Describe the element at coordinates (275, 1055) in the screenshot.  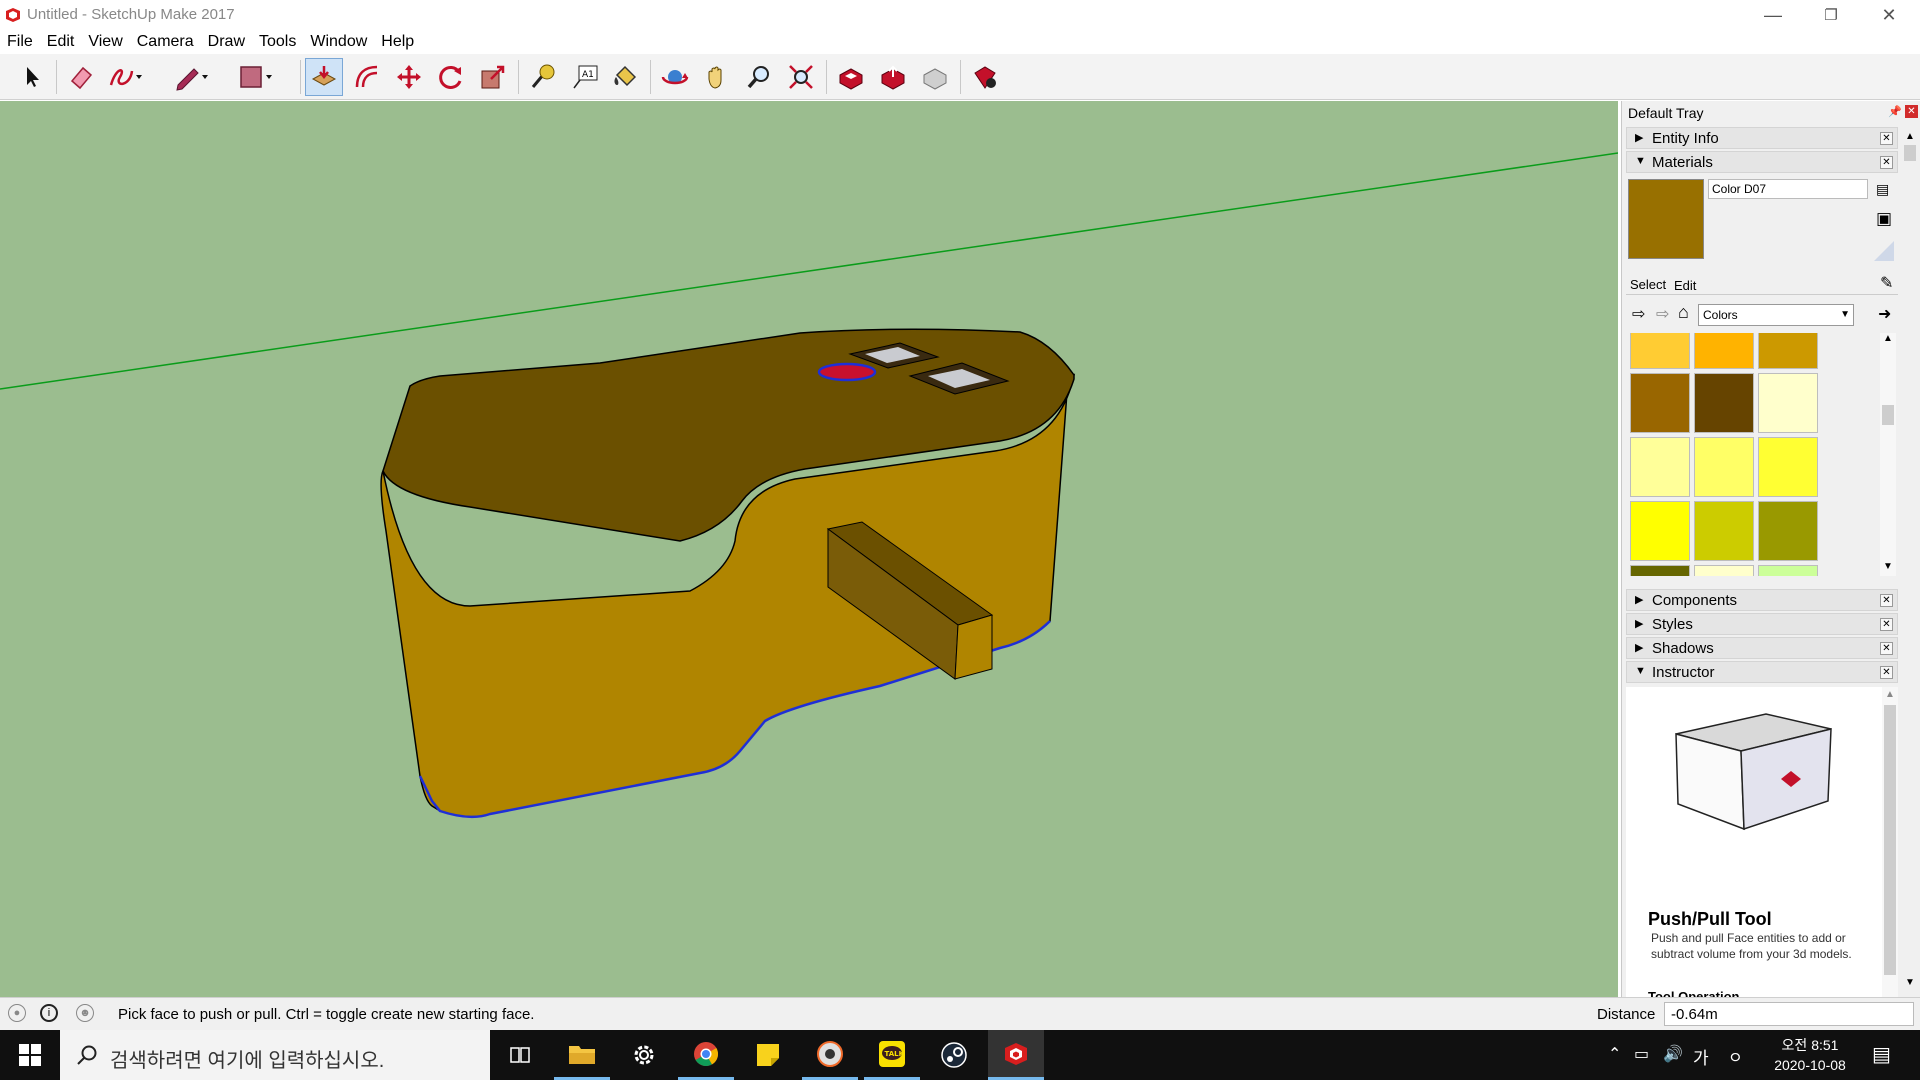
I see `taskbar-search-box: 검색하려면 여기에 입력하십시오.` at that location.